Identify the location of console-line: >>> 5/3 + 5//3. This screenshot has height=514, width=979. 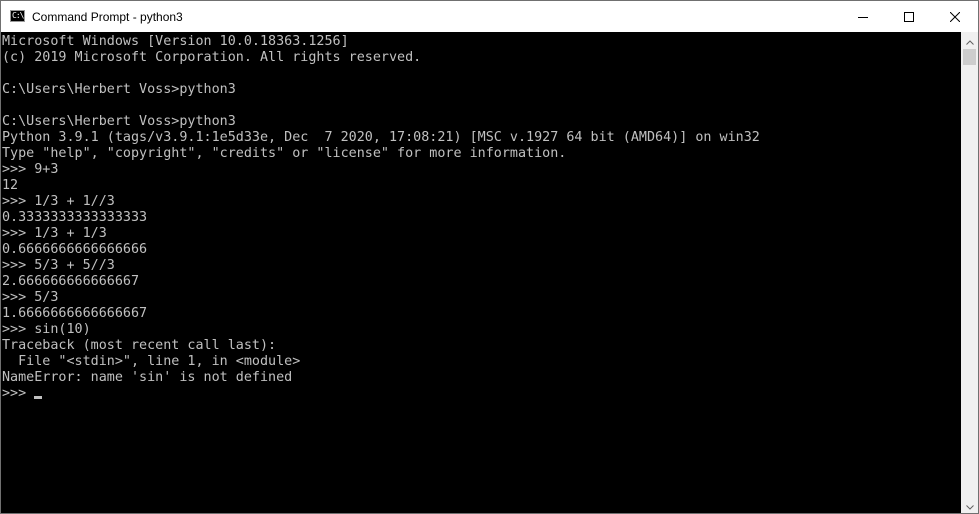
(58, 265).